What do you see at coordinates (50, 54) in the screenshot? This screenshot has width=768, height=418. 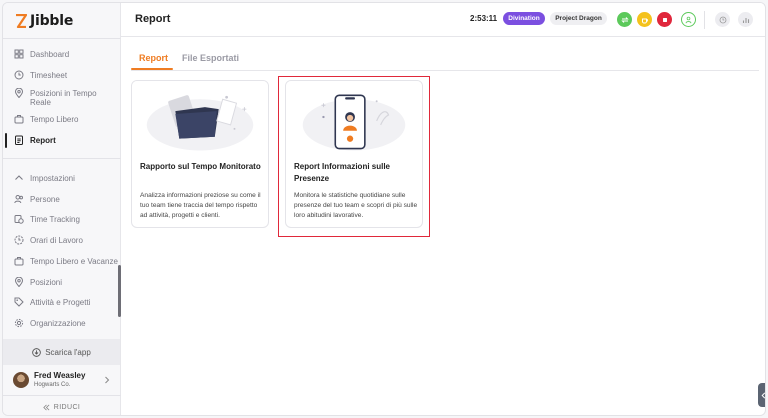 I see `sidebar-item-label: Dashboard` at bounding box center [50, 54].